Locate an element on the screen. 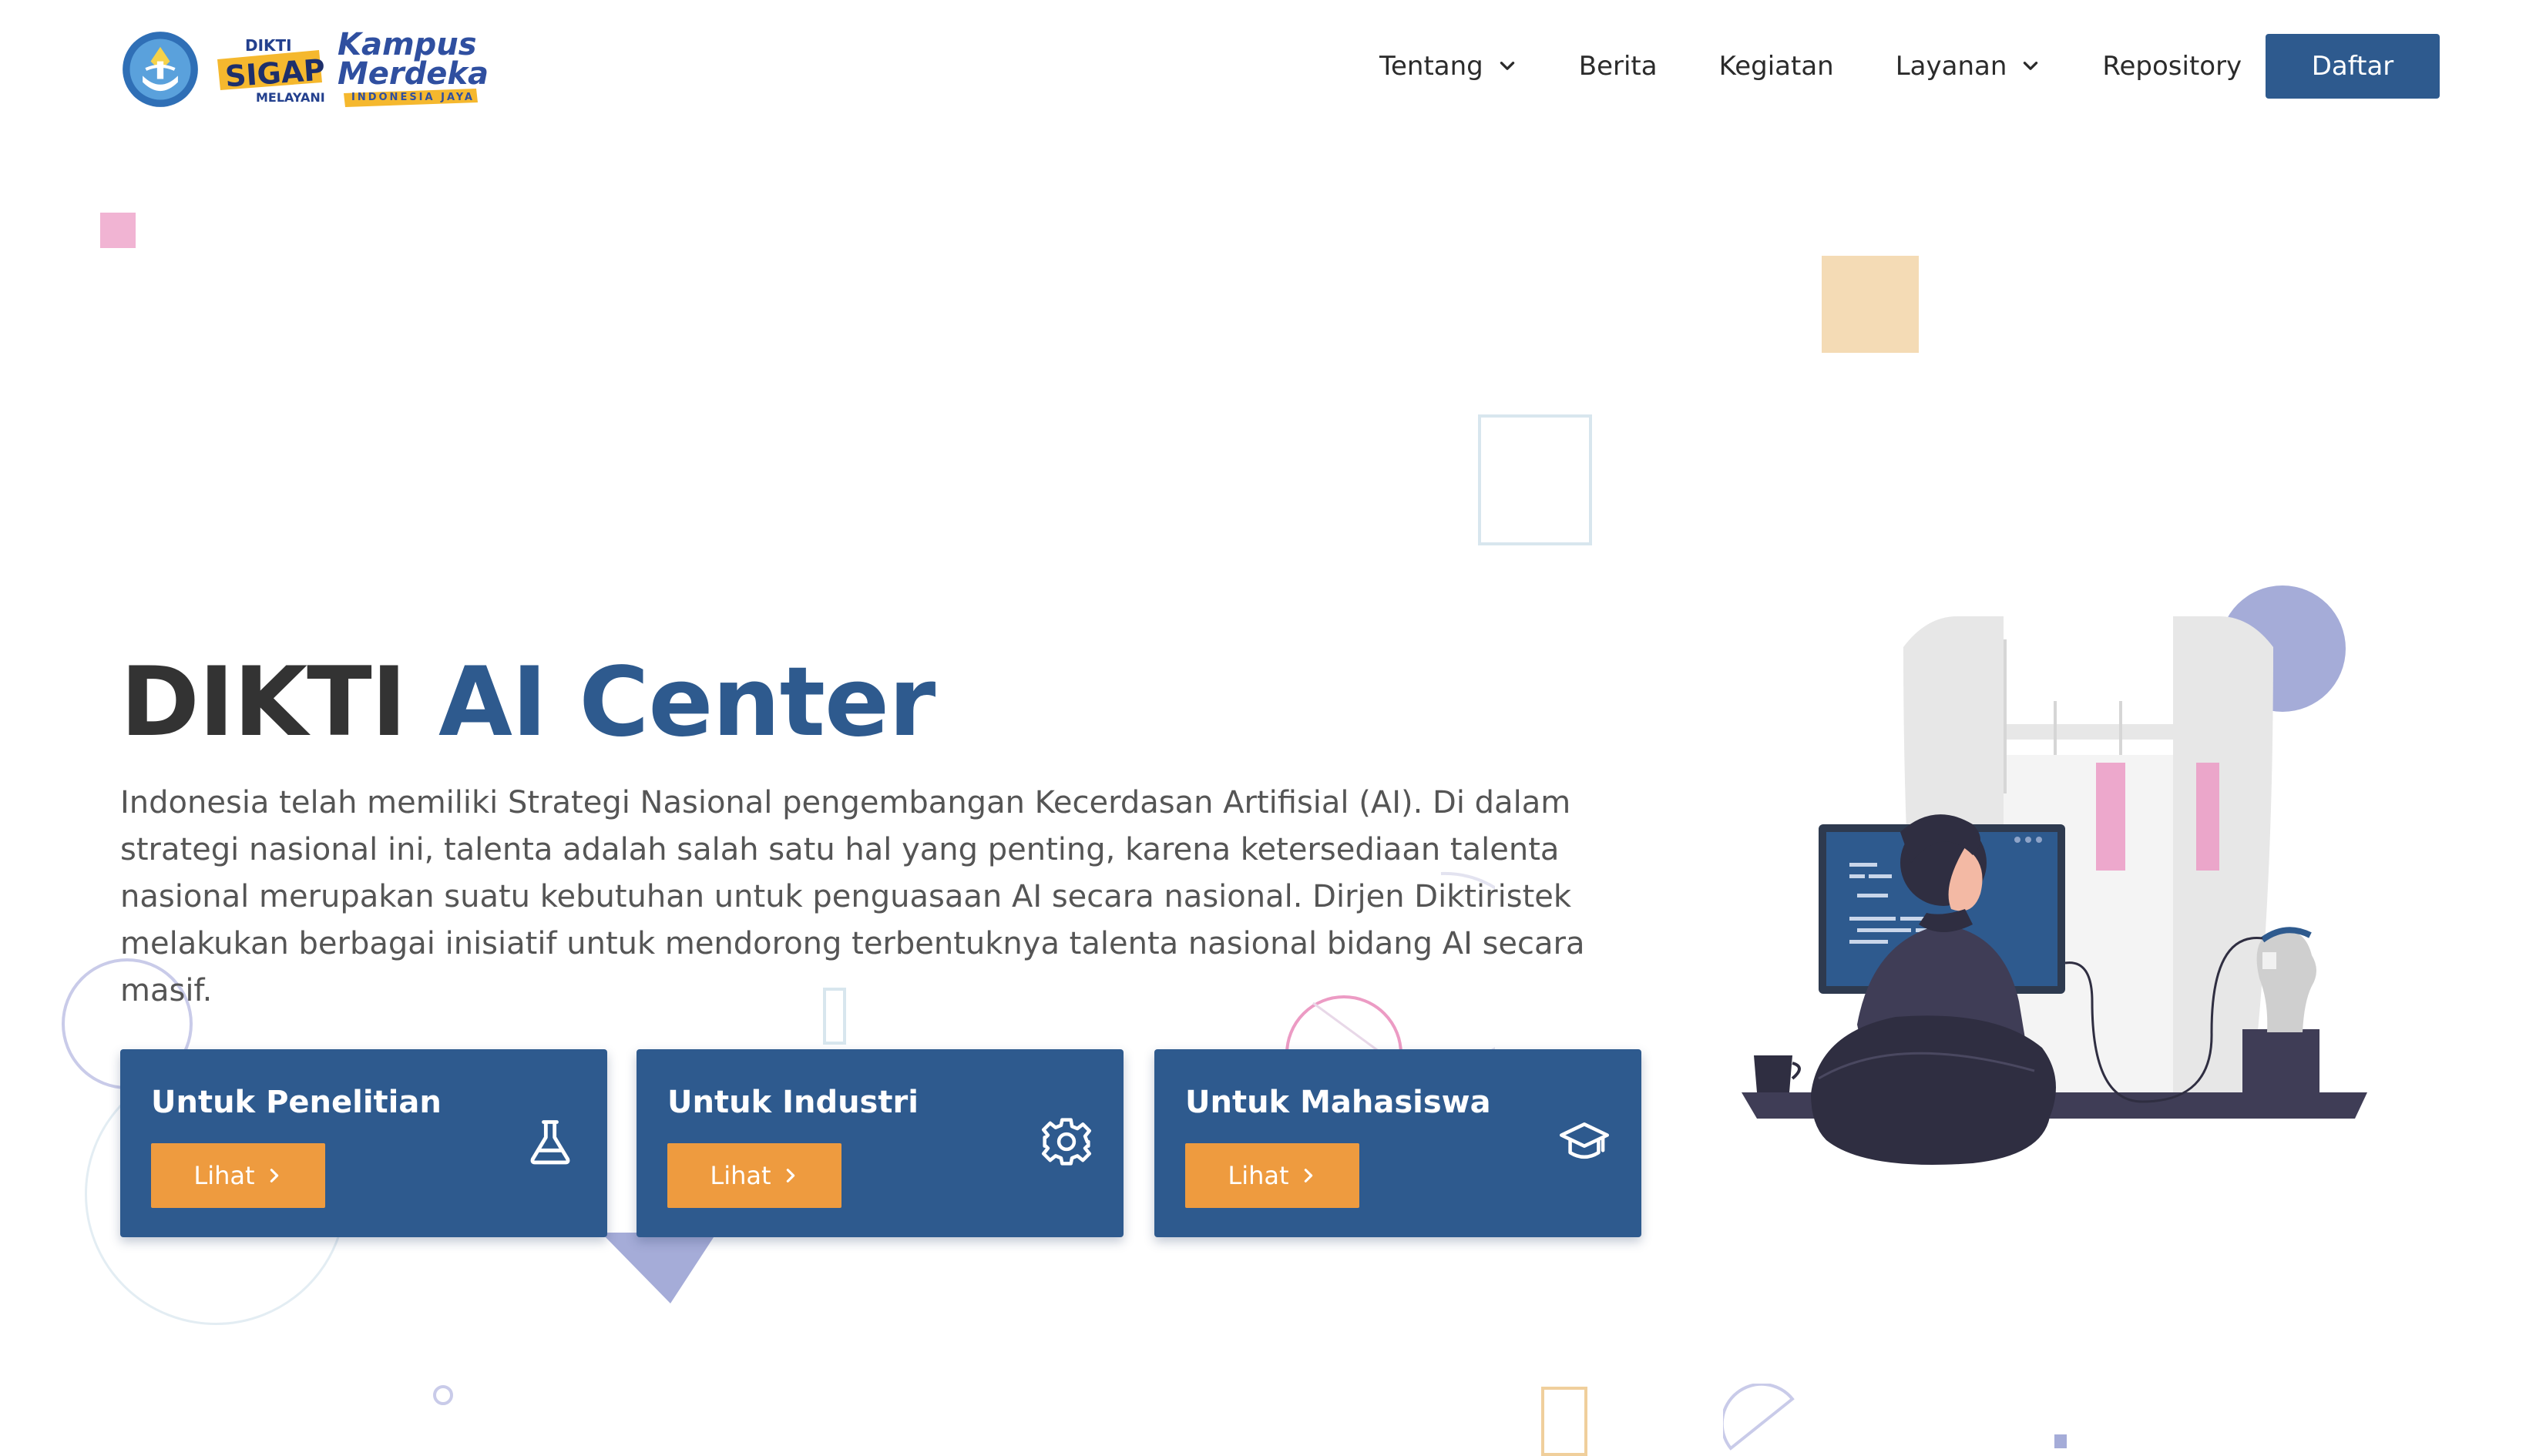  nav-item-kegiatan: Kegiatan is located at coordinates (1776, 66).